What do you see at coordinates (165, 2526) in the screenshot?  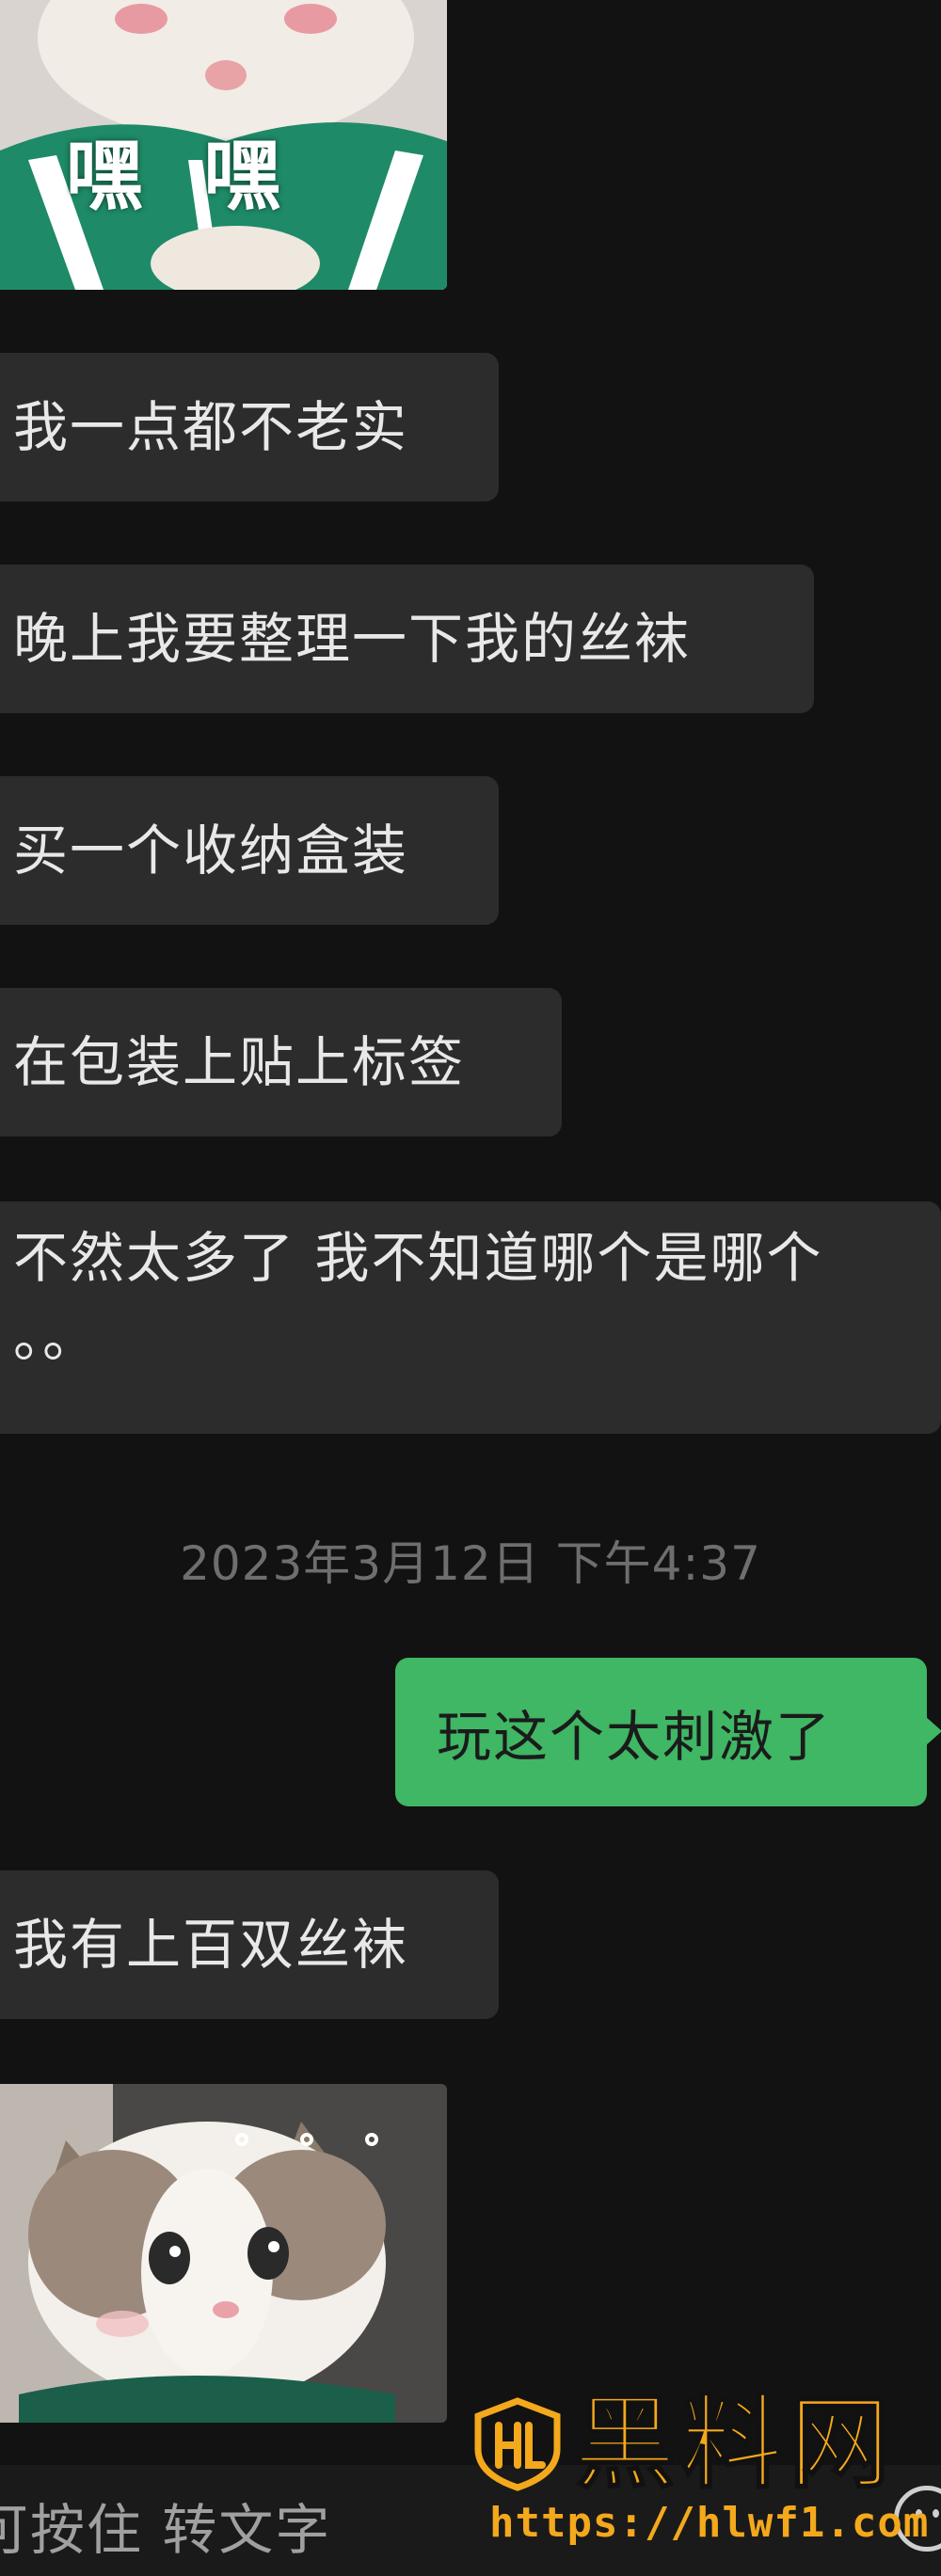 I see `hold-to-transcribe-label: 可按住 转文字` at bounding box center [165, 2526].